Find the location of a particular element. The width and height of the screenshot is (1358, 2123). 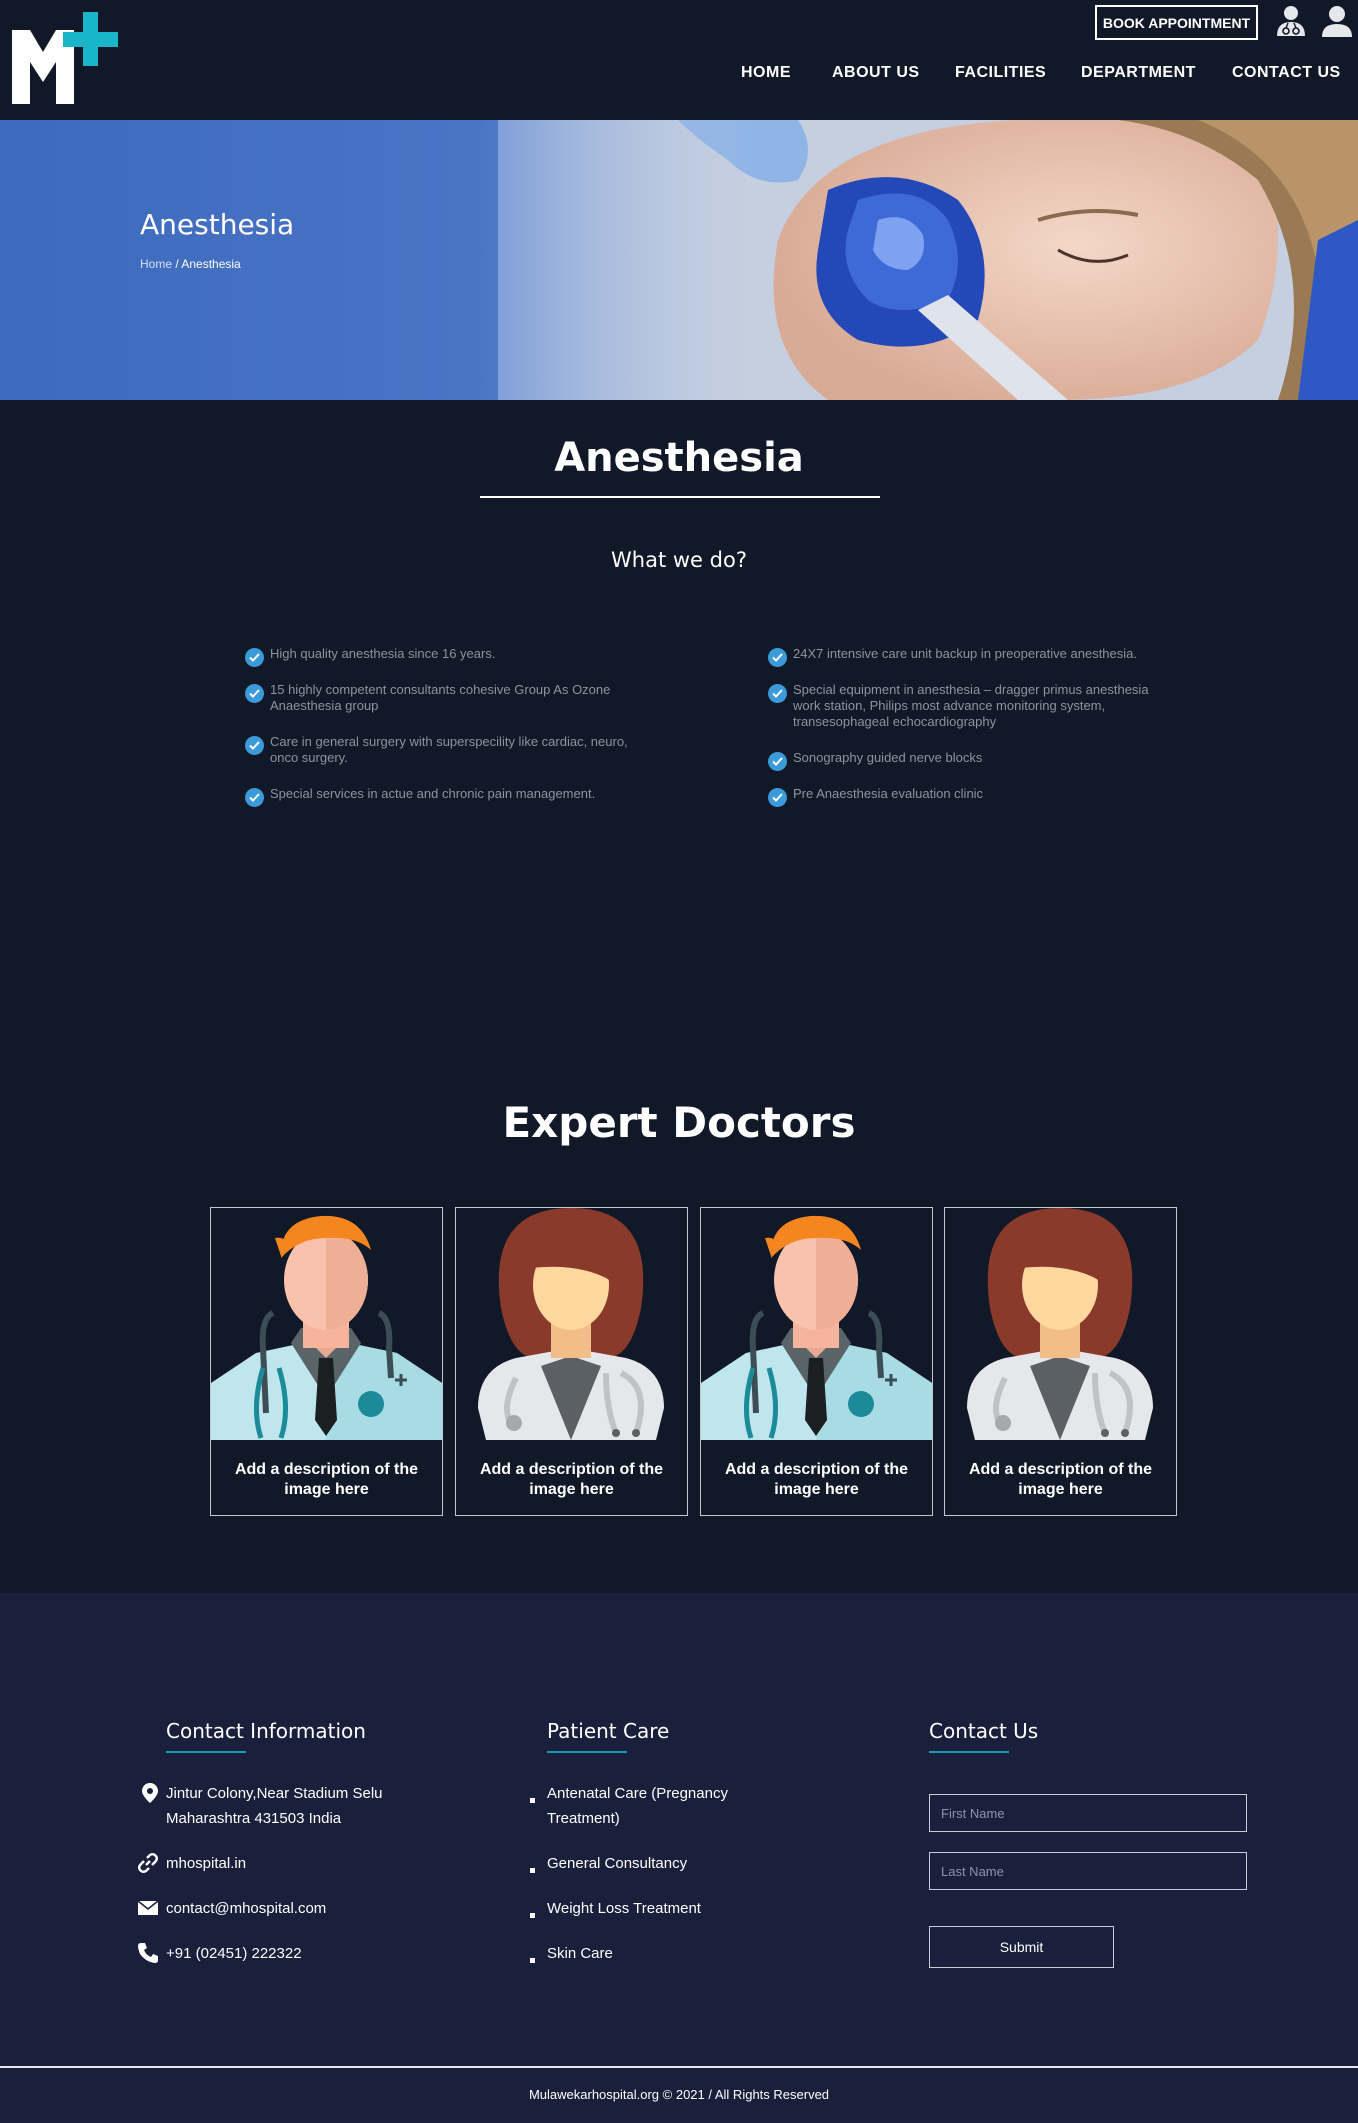

nav-home: HOME is located at coordinates (766, 73).